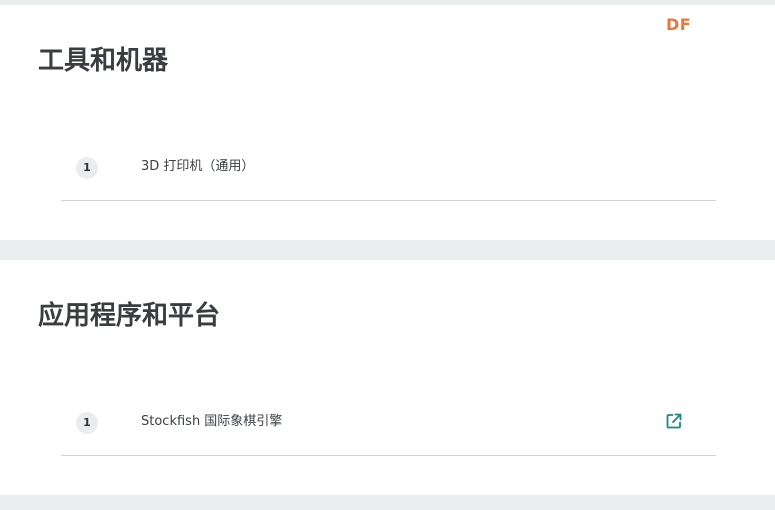  I want to click on section-title: 工具和机器, so click(103, 61).